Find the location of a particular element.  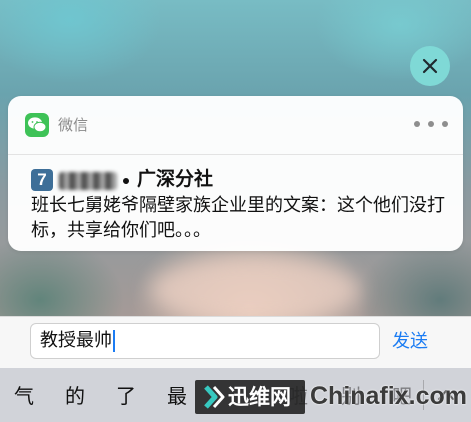

app-name: 微信 is located at coordinates (73, 125).